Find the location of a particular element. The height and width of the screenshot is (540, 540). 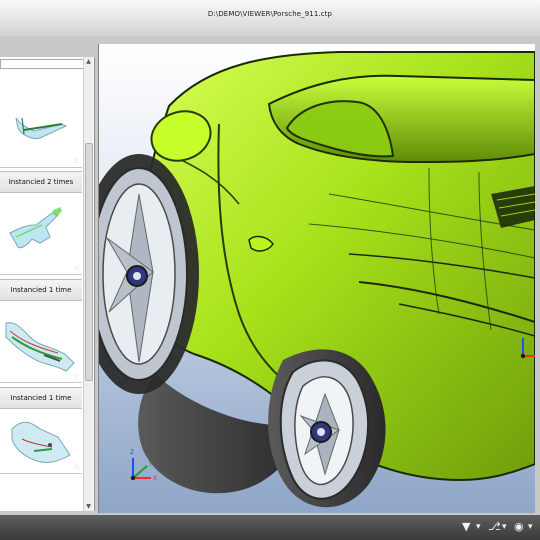

item-caption: Instancied 2 times is located at coordinates (41, 182).